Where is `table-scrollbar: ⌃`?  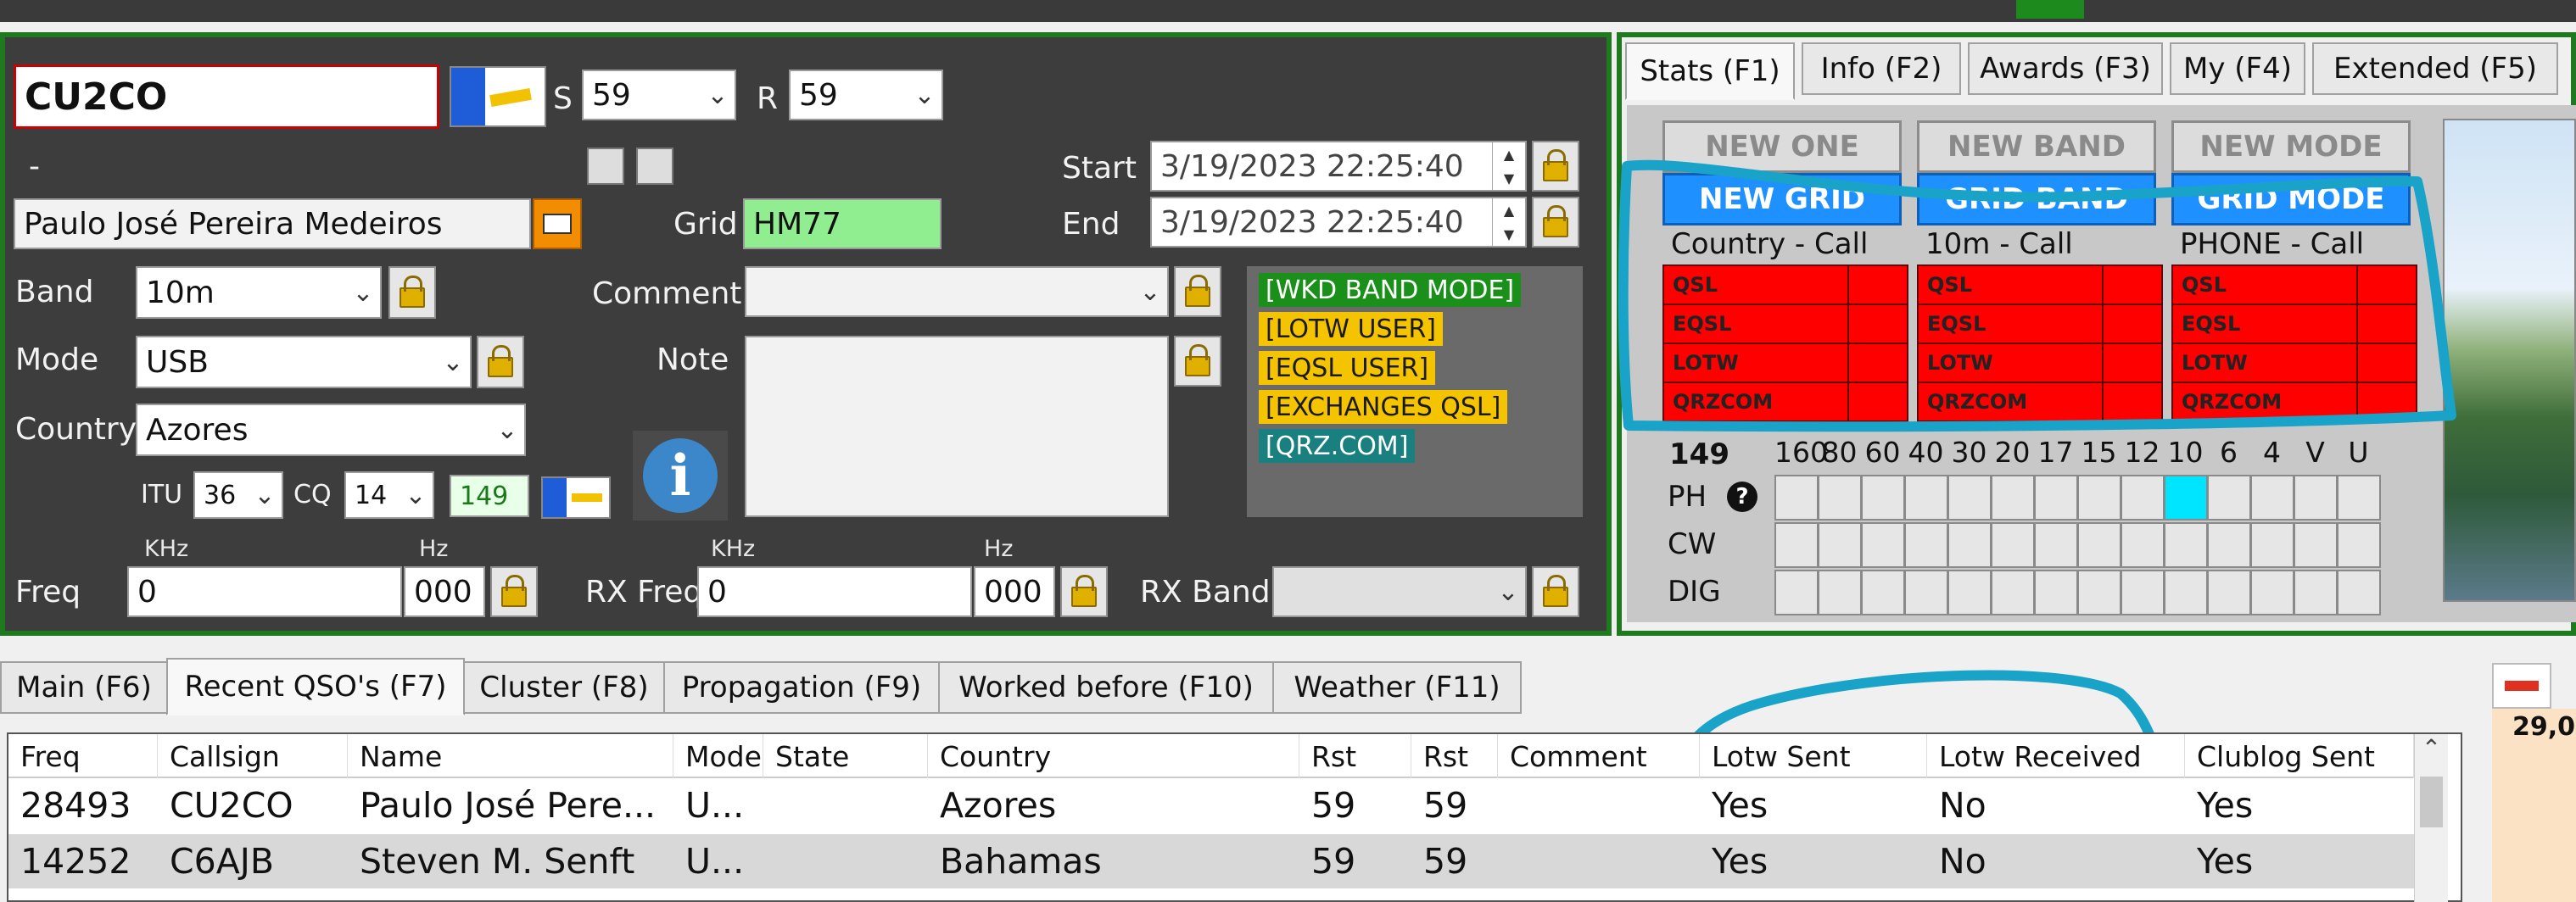 table-scrollbar: ⌃ is located at coordinates (2431, 818).